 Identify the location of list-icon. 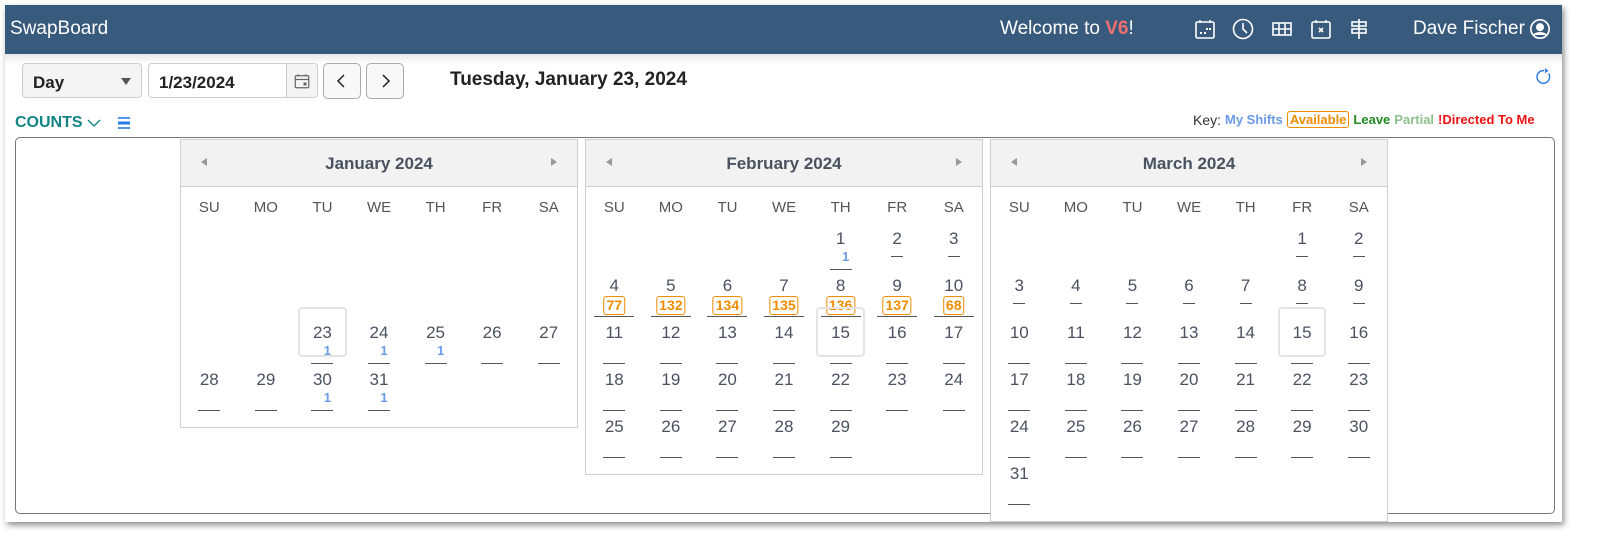
(124, 123).